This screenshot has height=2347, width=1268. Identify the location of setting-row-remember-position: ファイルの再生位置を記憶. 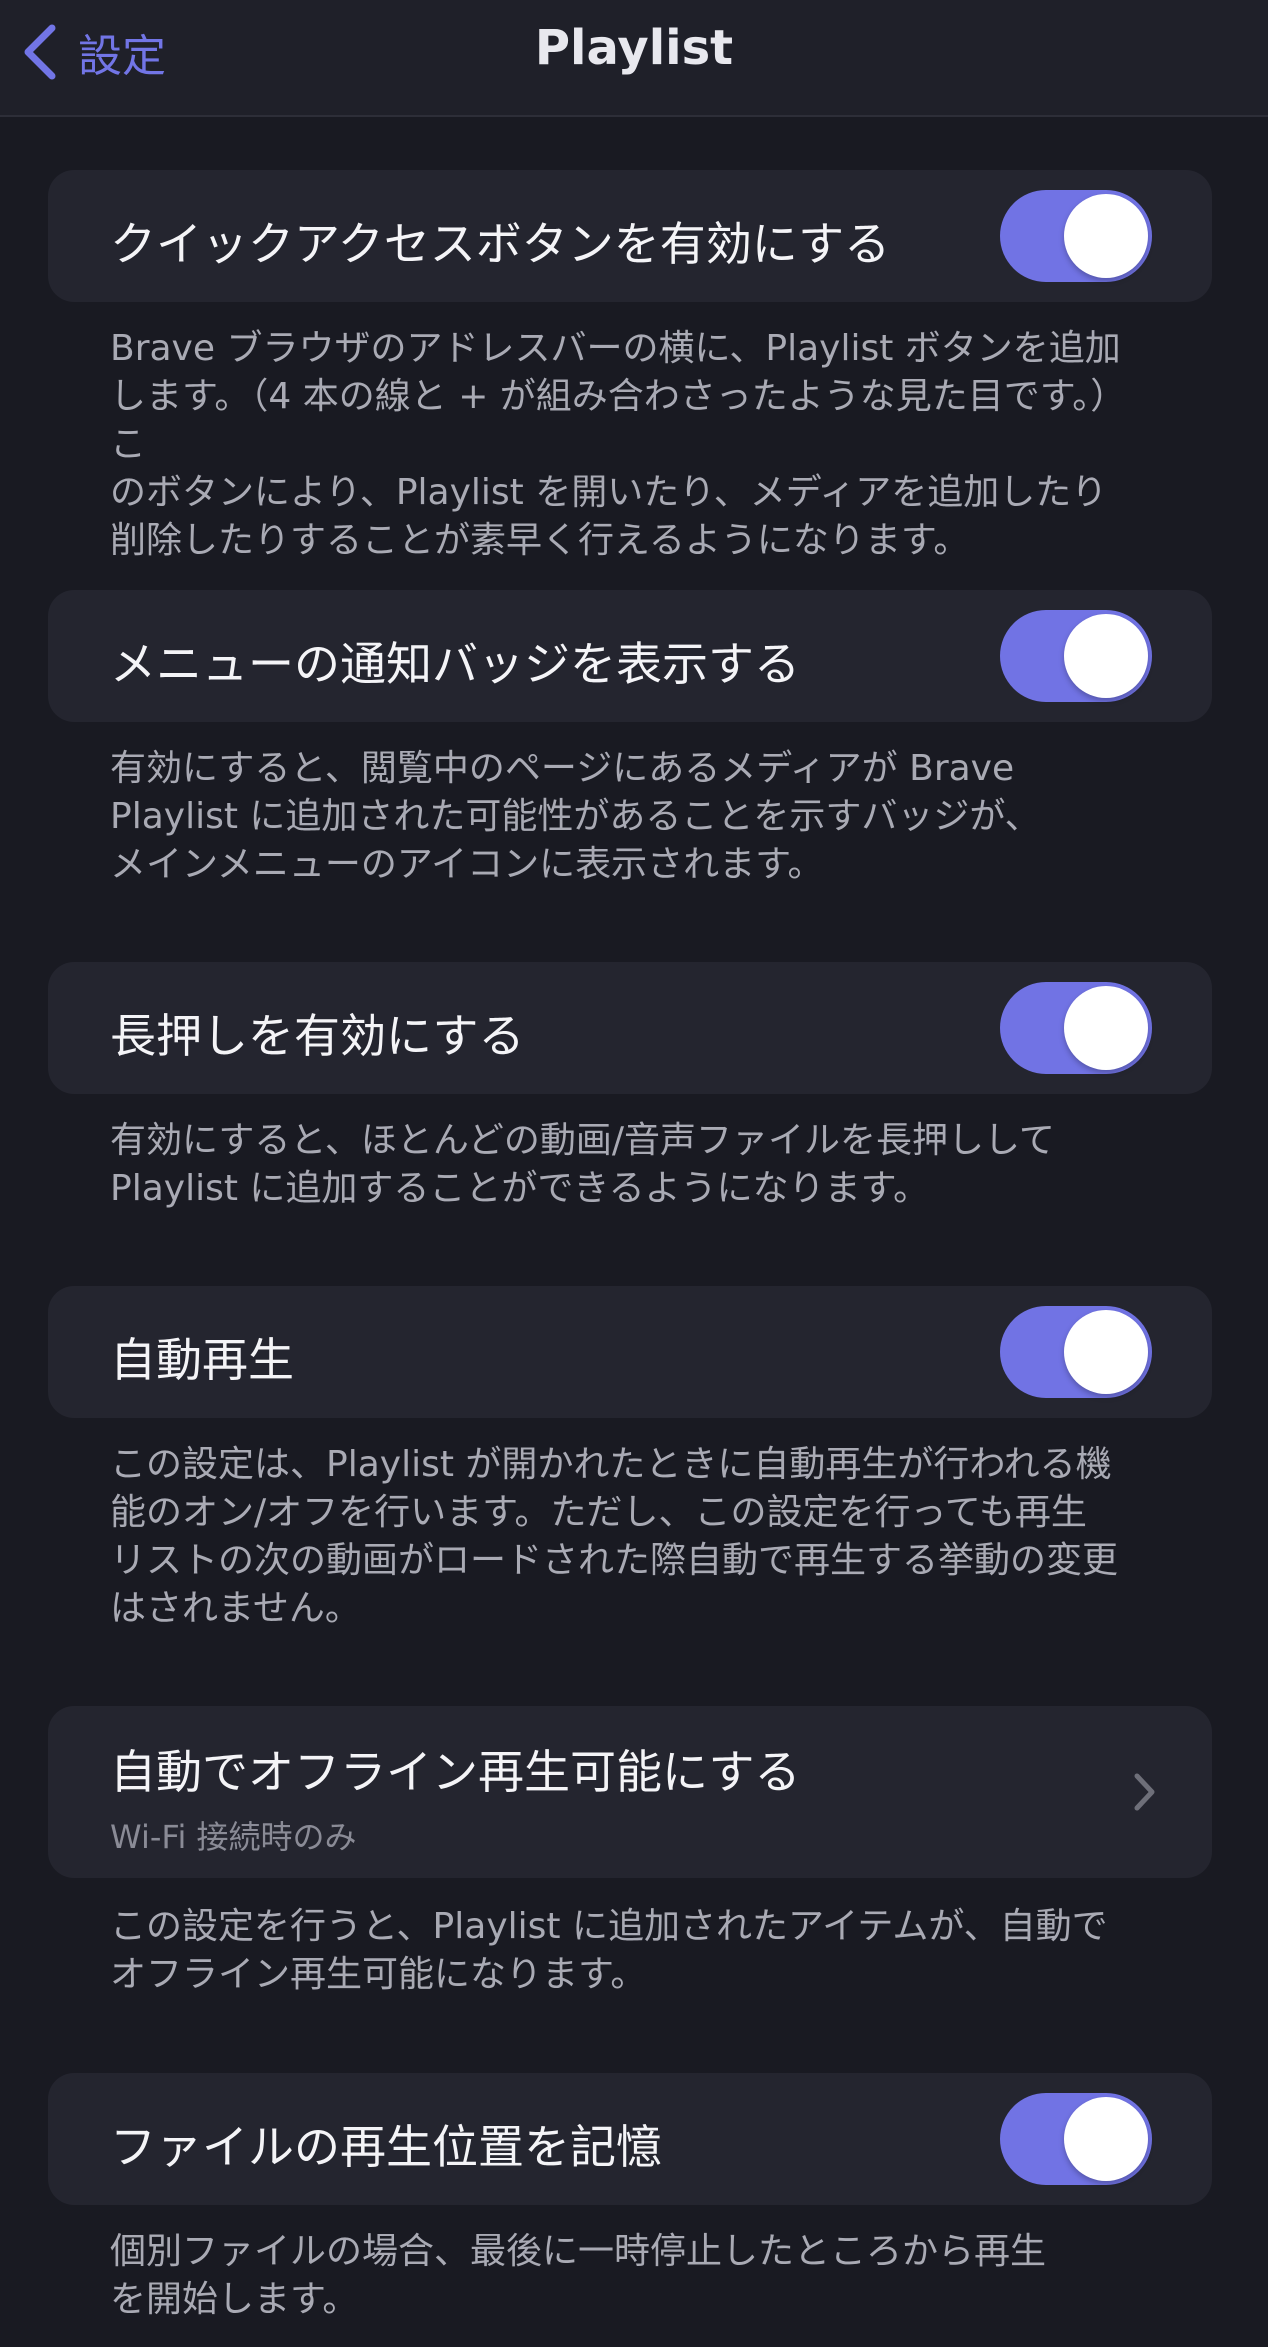
(630, 2139).